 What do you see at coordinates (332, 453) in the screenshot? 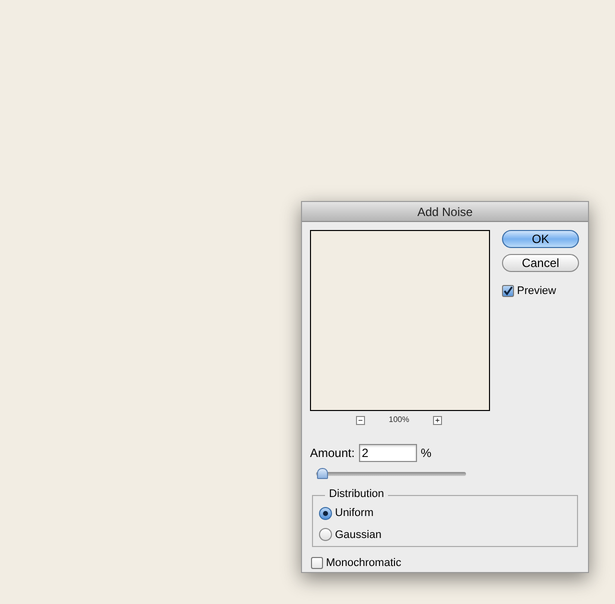
I see `amount-label: Amount:` at bounding box center [332, 453].